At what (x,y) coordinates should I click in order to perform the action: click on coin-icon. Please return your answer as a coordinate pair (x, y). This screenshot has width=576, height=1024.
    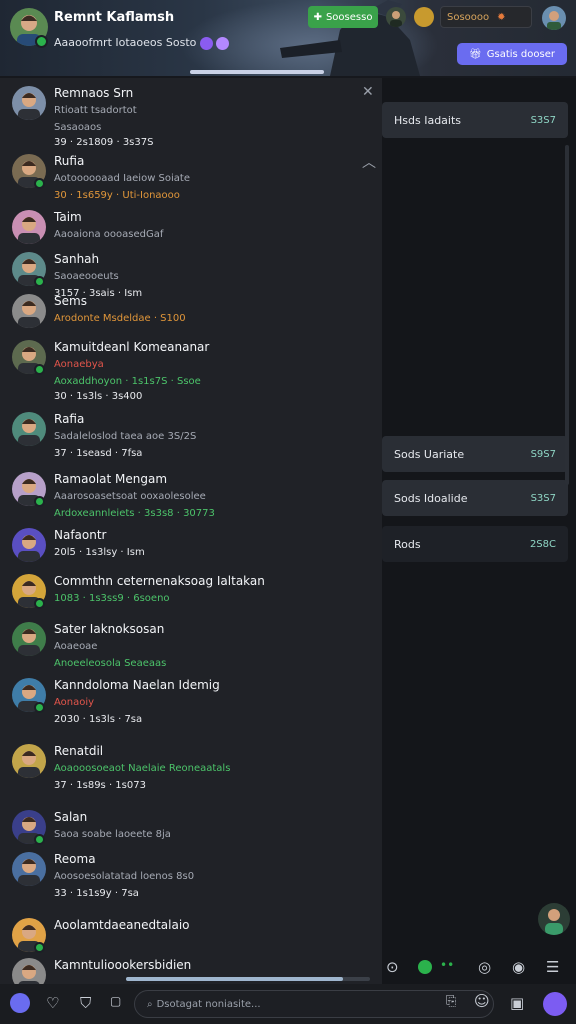
    Looking at the image, I should click on (424, 17).